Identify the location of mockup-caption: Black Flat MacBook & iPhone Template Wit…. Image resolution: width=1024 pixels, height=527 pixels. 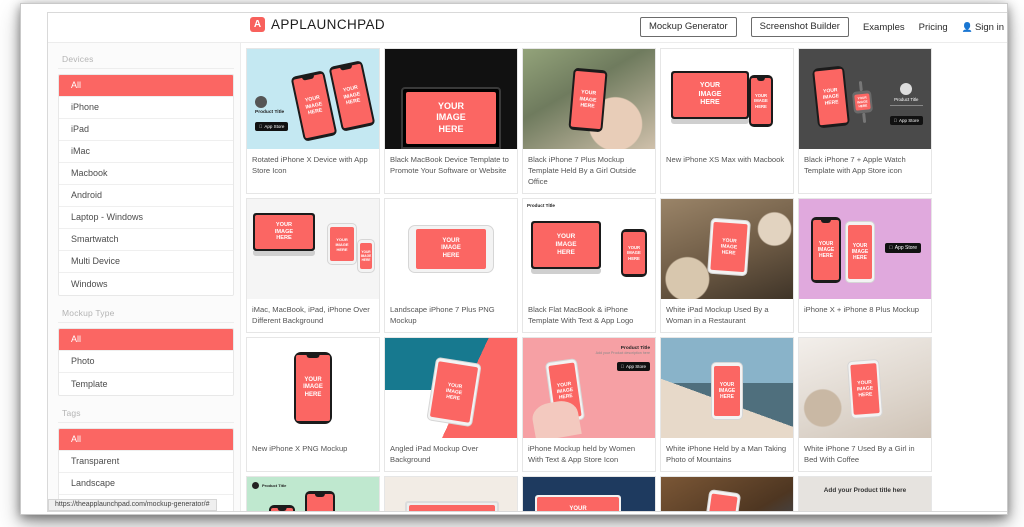
(581, 315).